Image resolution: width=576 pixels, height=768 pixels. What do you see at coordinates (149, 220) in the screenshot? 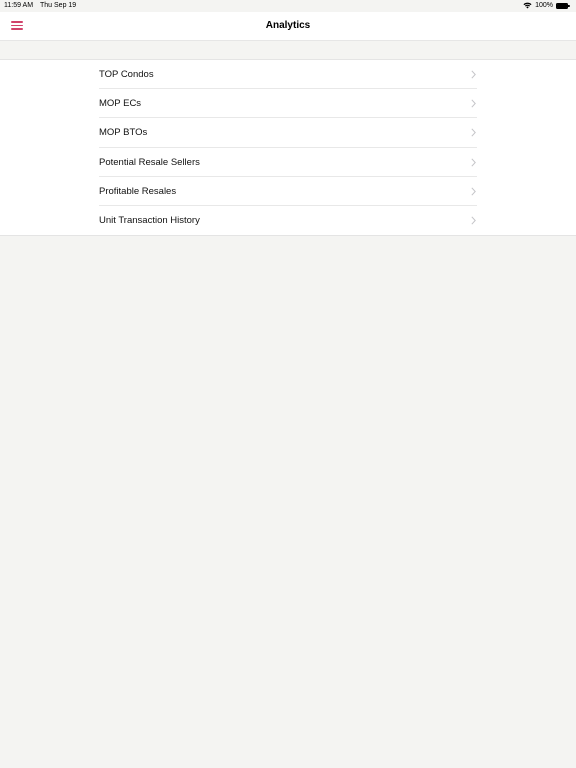
I see `menu-item-label: Unit Transaction History` at bounding box center [149, 220].